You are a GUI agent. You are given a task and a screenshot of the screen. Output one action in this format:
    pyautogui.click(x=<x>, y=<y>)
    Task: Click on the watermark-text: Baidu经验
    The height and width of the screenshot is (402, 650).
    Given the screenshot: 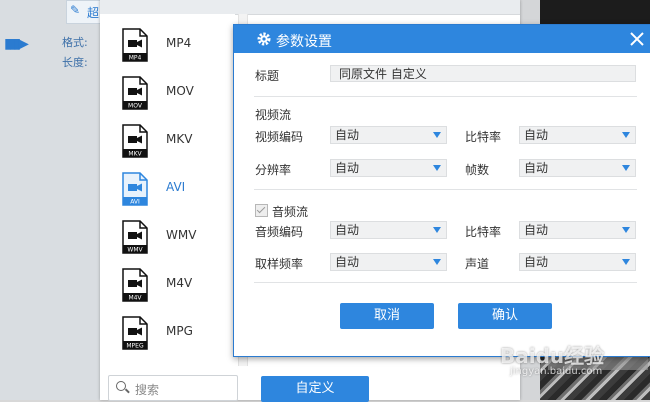 What is the action you would take?
    pyautogui.click(x=552, y=356)
    